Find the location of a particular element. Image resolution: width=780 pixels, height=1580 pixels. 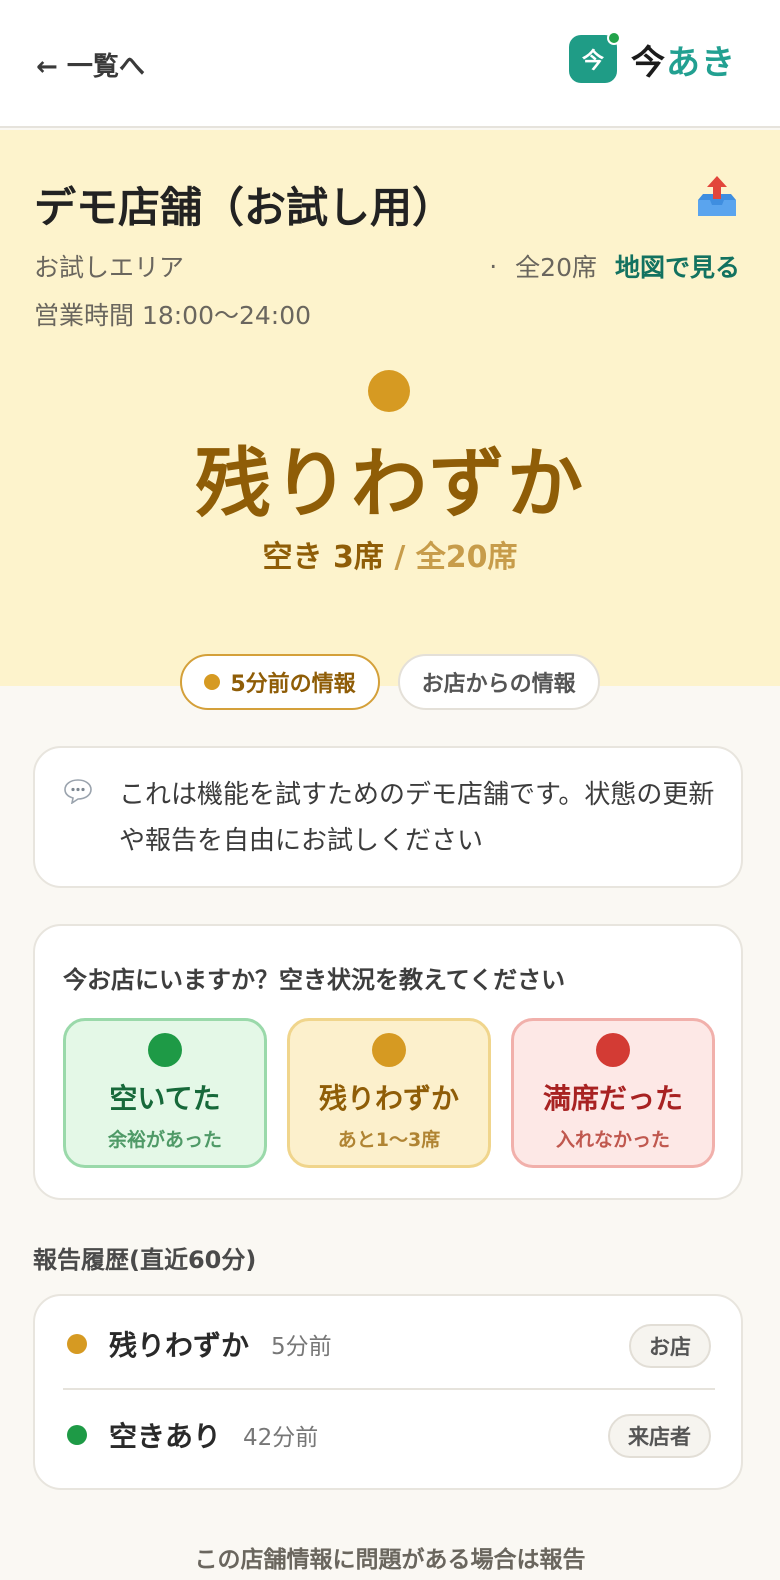

history-time: 42分前 is located at coordinates (281, 1438).